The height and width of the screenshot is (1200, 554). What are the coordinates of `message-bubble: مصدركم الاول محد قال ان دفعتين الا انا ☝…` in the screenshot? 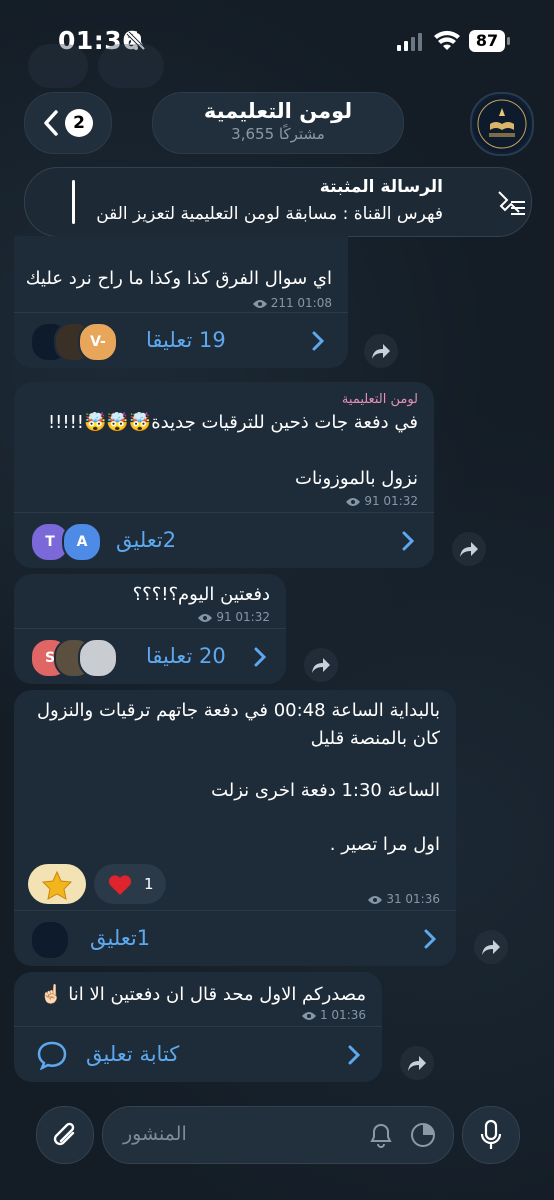 It's located at (198, 1027).